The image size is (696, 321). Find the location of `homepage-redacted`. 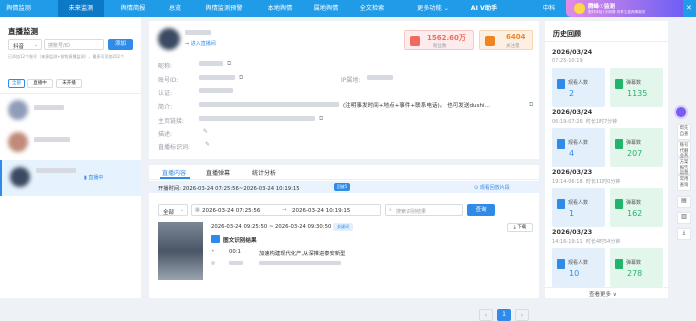

homepage-redacted is located at coordinates (257, 118).